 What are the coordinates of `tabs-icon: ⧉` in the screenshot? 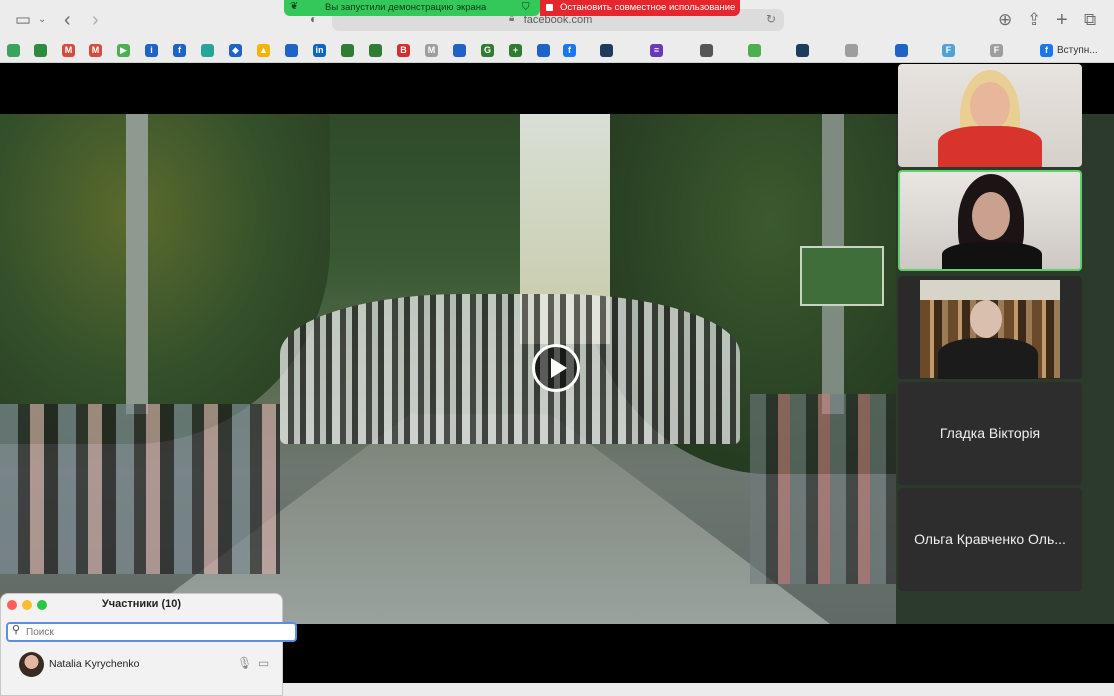 It's located at (1090, 20).